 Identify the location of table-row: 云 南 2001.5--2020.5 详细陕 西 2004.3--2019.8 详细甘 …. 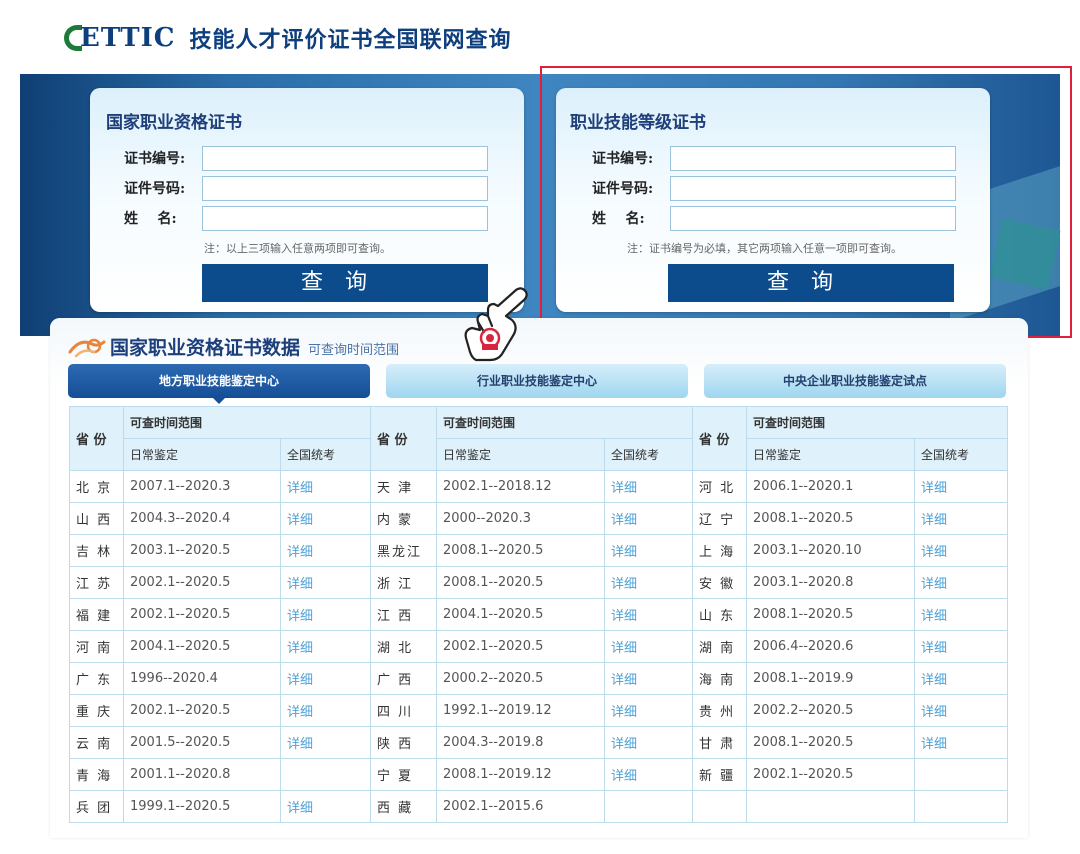
(539, 742).